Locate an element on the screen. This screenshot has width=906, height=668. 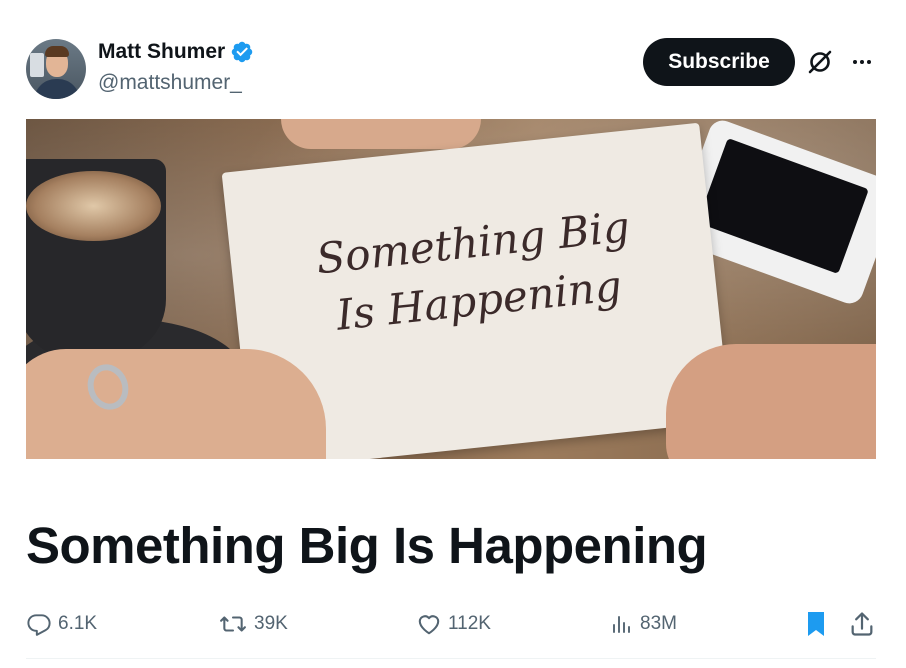
action-bar: 6.1K 39K 112K 83M is located at coordinates (451, 624).